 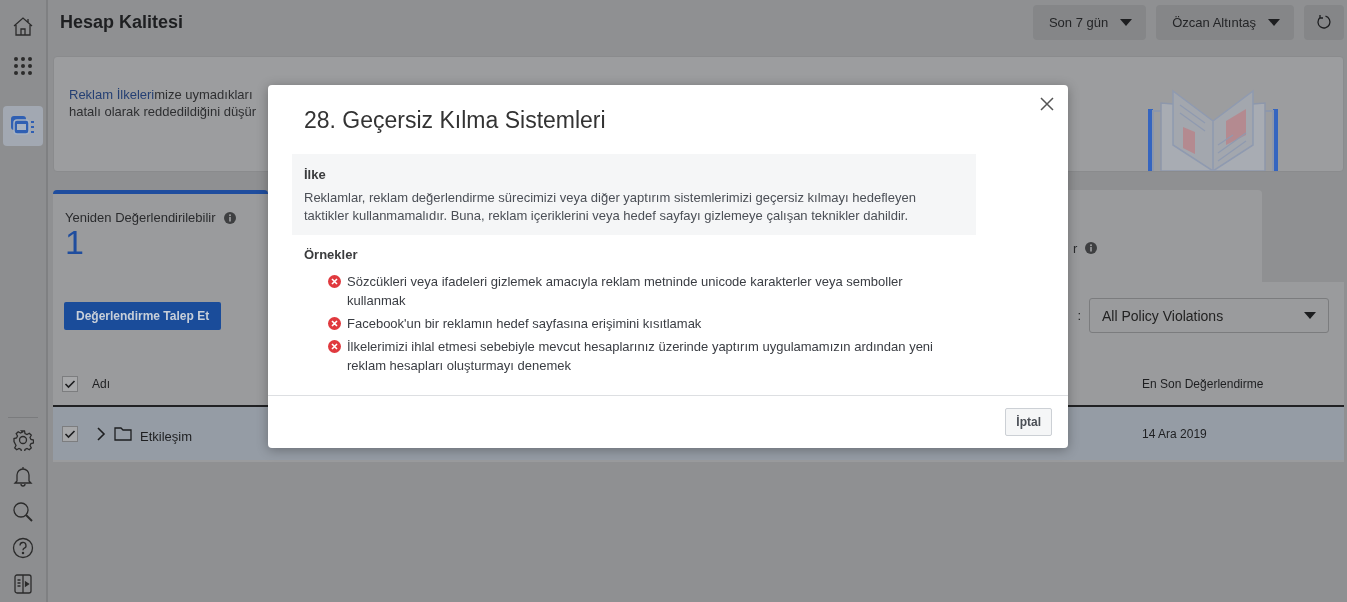 What do you see at coordinates (640, 356) in the screenshot?
I see `example-text: İlkelerimizi ihlal etmesi sebebiyle mevcut hesaplarınız üzerinde yaptırım uygulamamızın ardından yeni reklam hesapları oluşturmayı denemek` at bounding box center [640, 356].